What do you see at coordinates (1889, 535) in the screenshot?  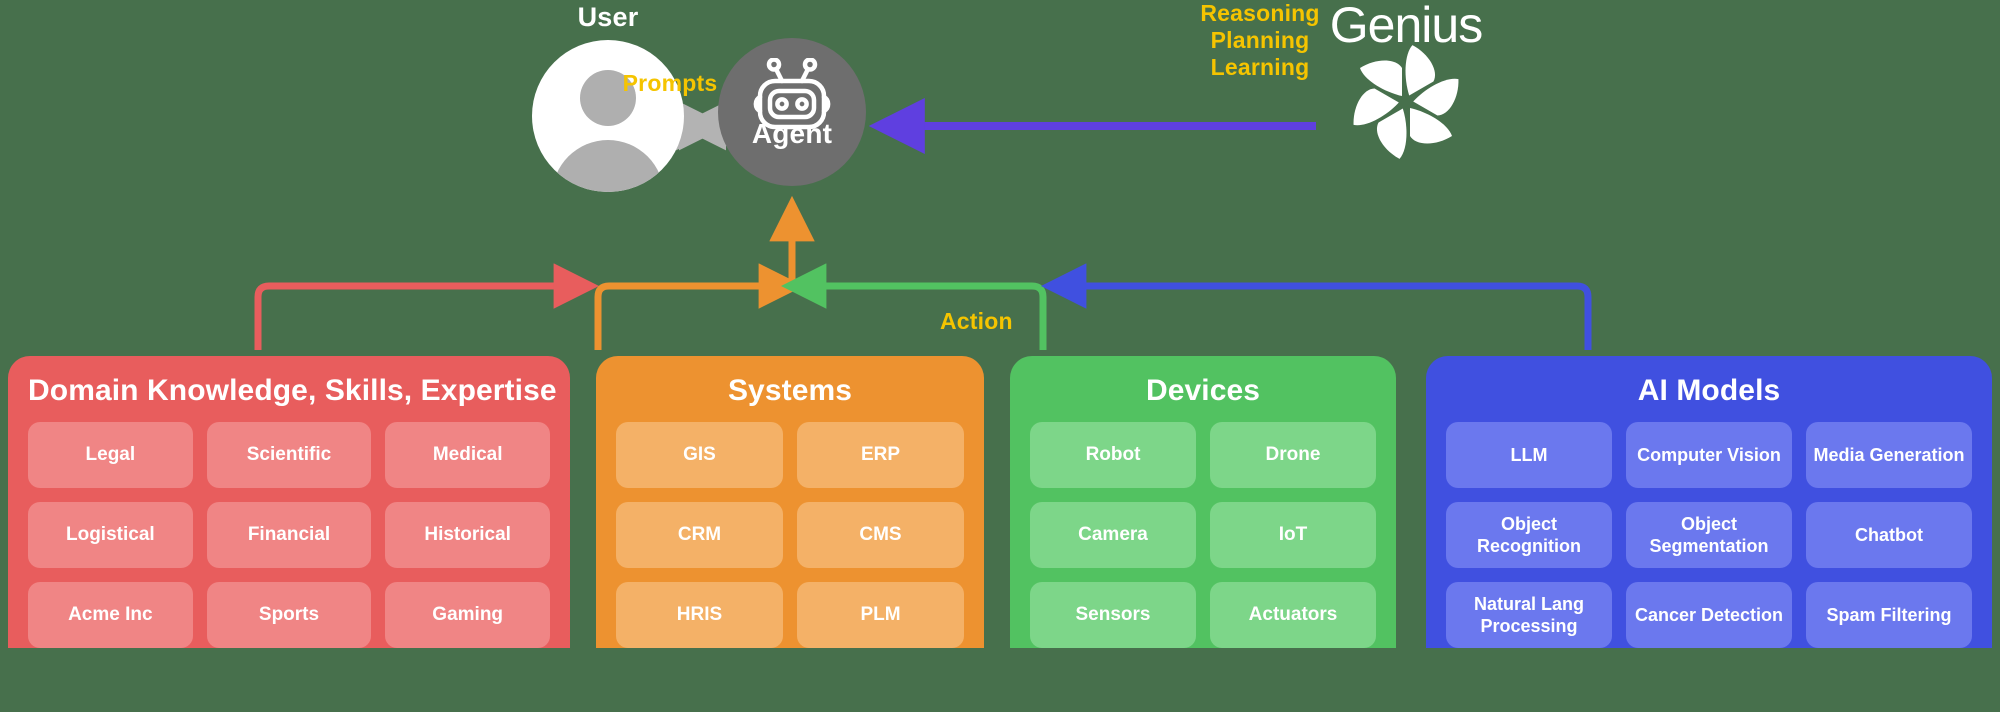 I see `chip-item: Chatbot` at bounding box center [1889, 535].